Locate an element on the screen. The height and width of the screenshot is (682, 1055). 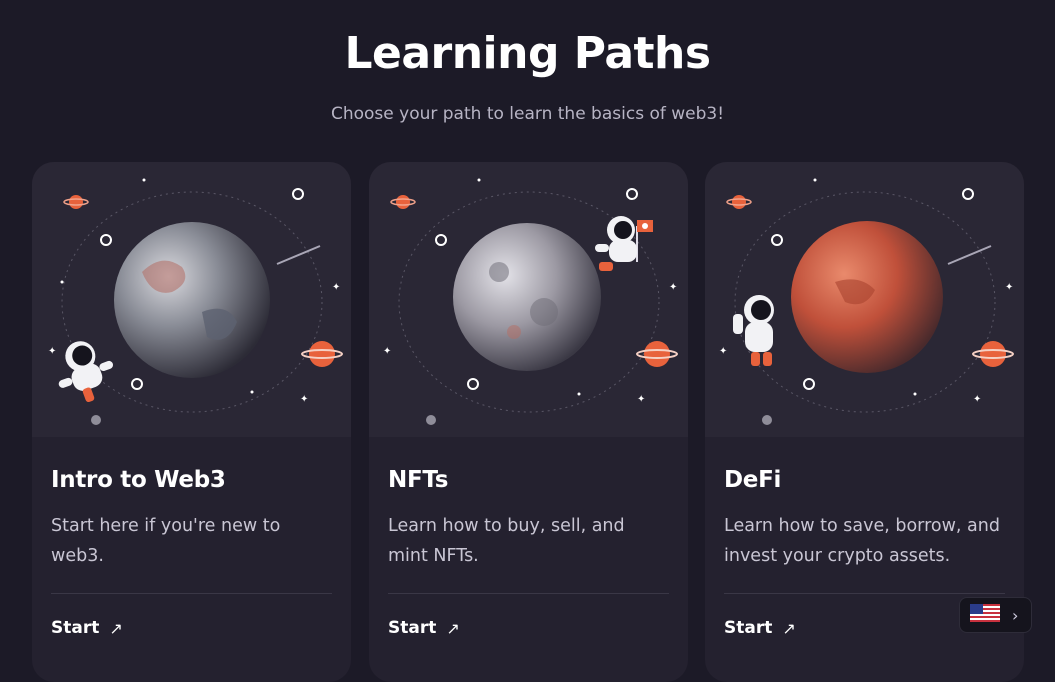
us-flag-icon is located at coordinates (985, 615).